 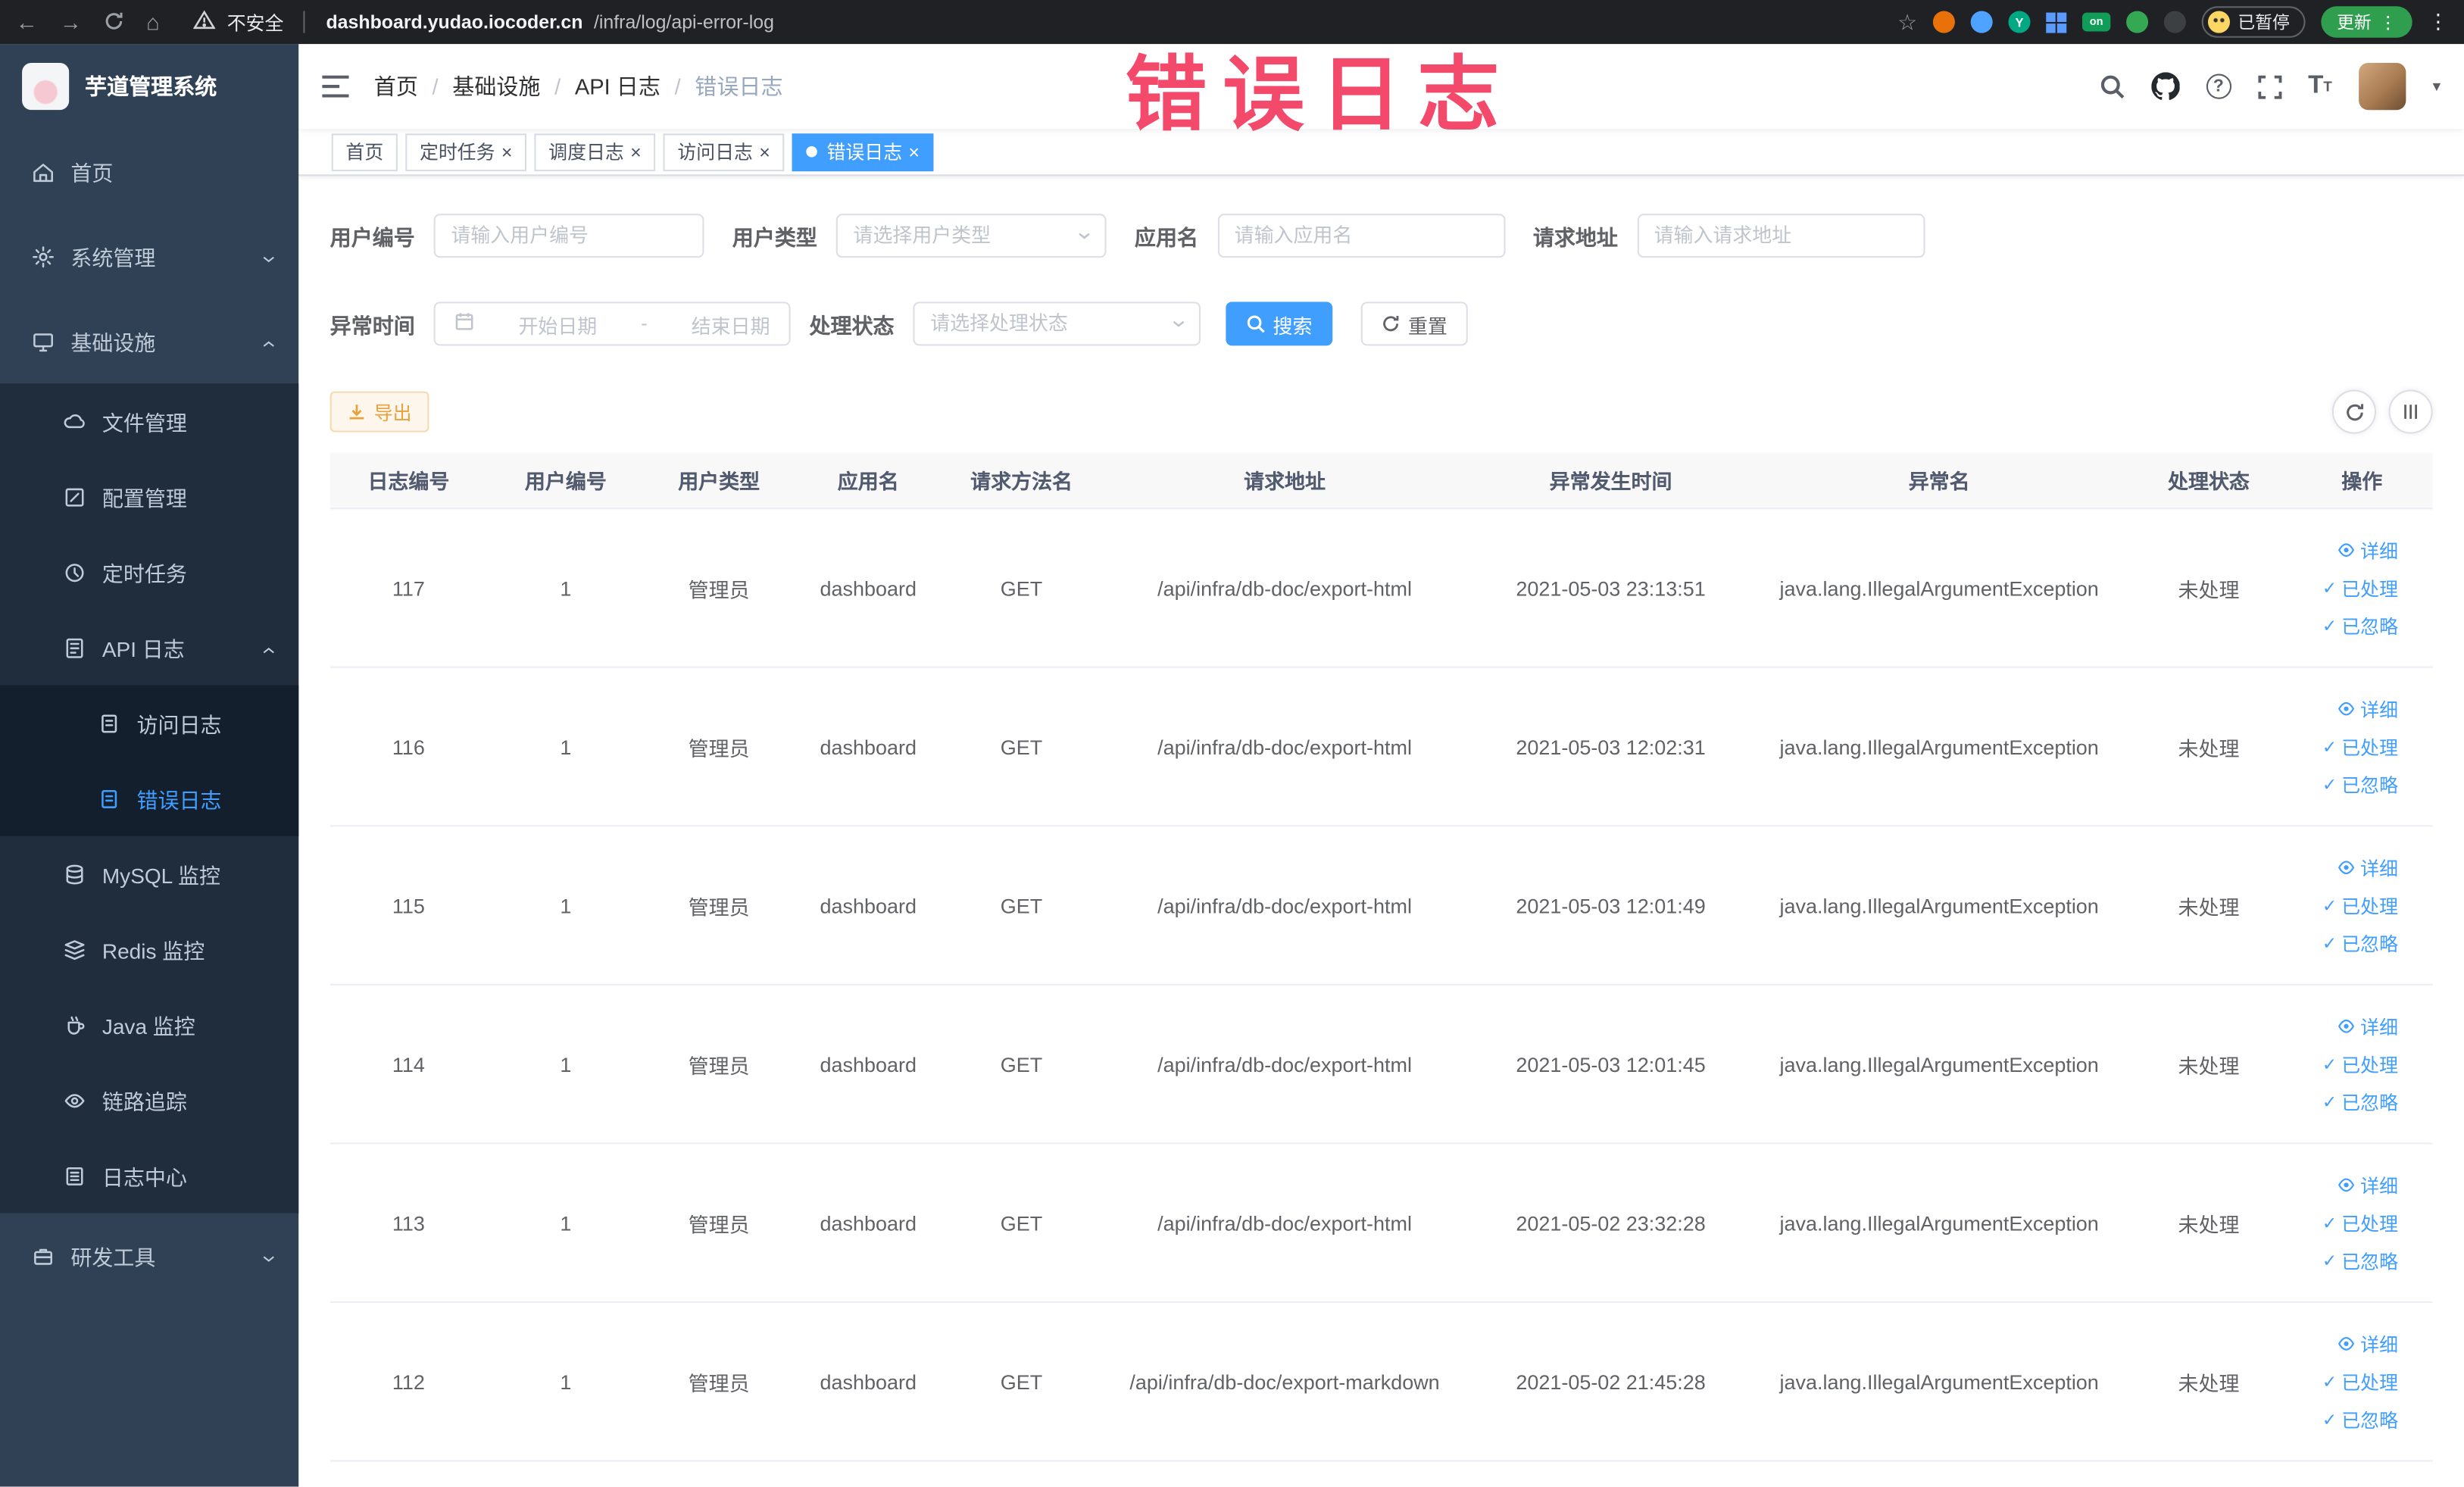 I want to click on sidebar-item-api-logs: API 日志, so click(x=149, y=648).